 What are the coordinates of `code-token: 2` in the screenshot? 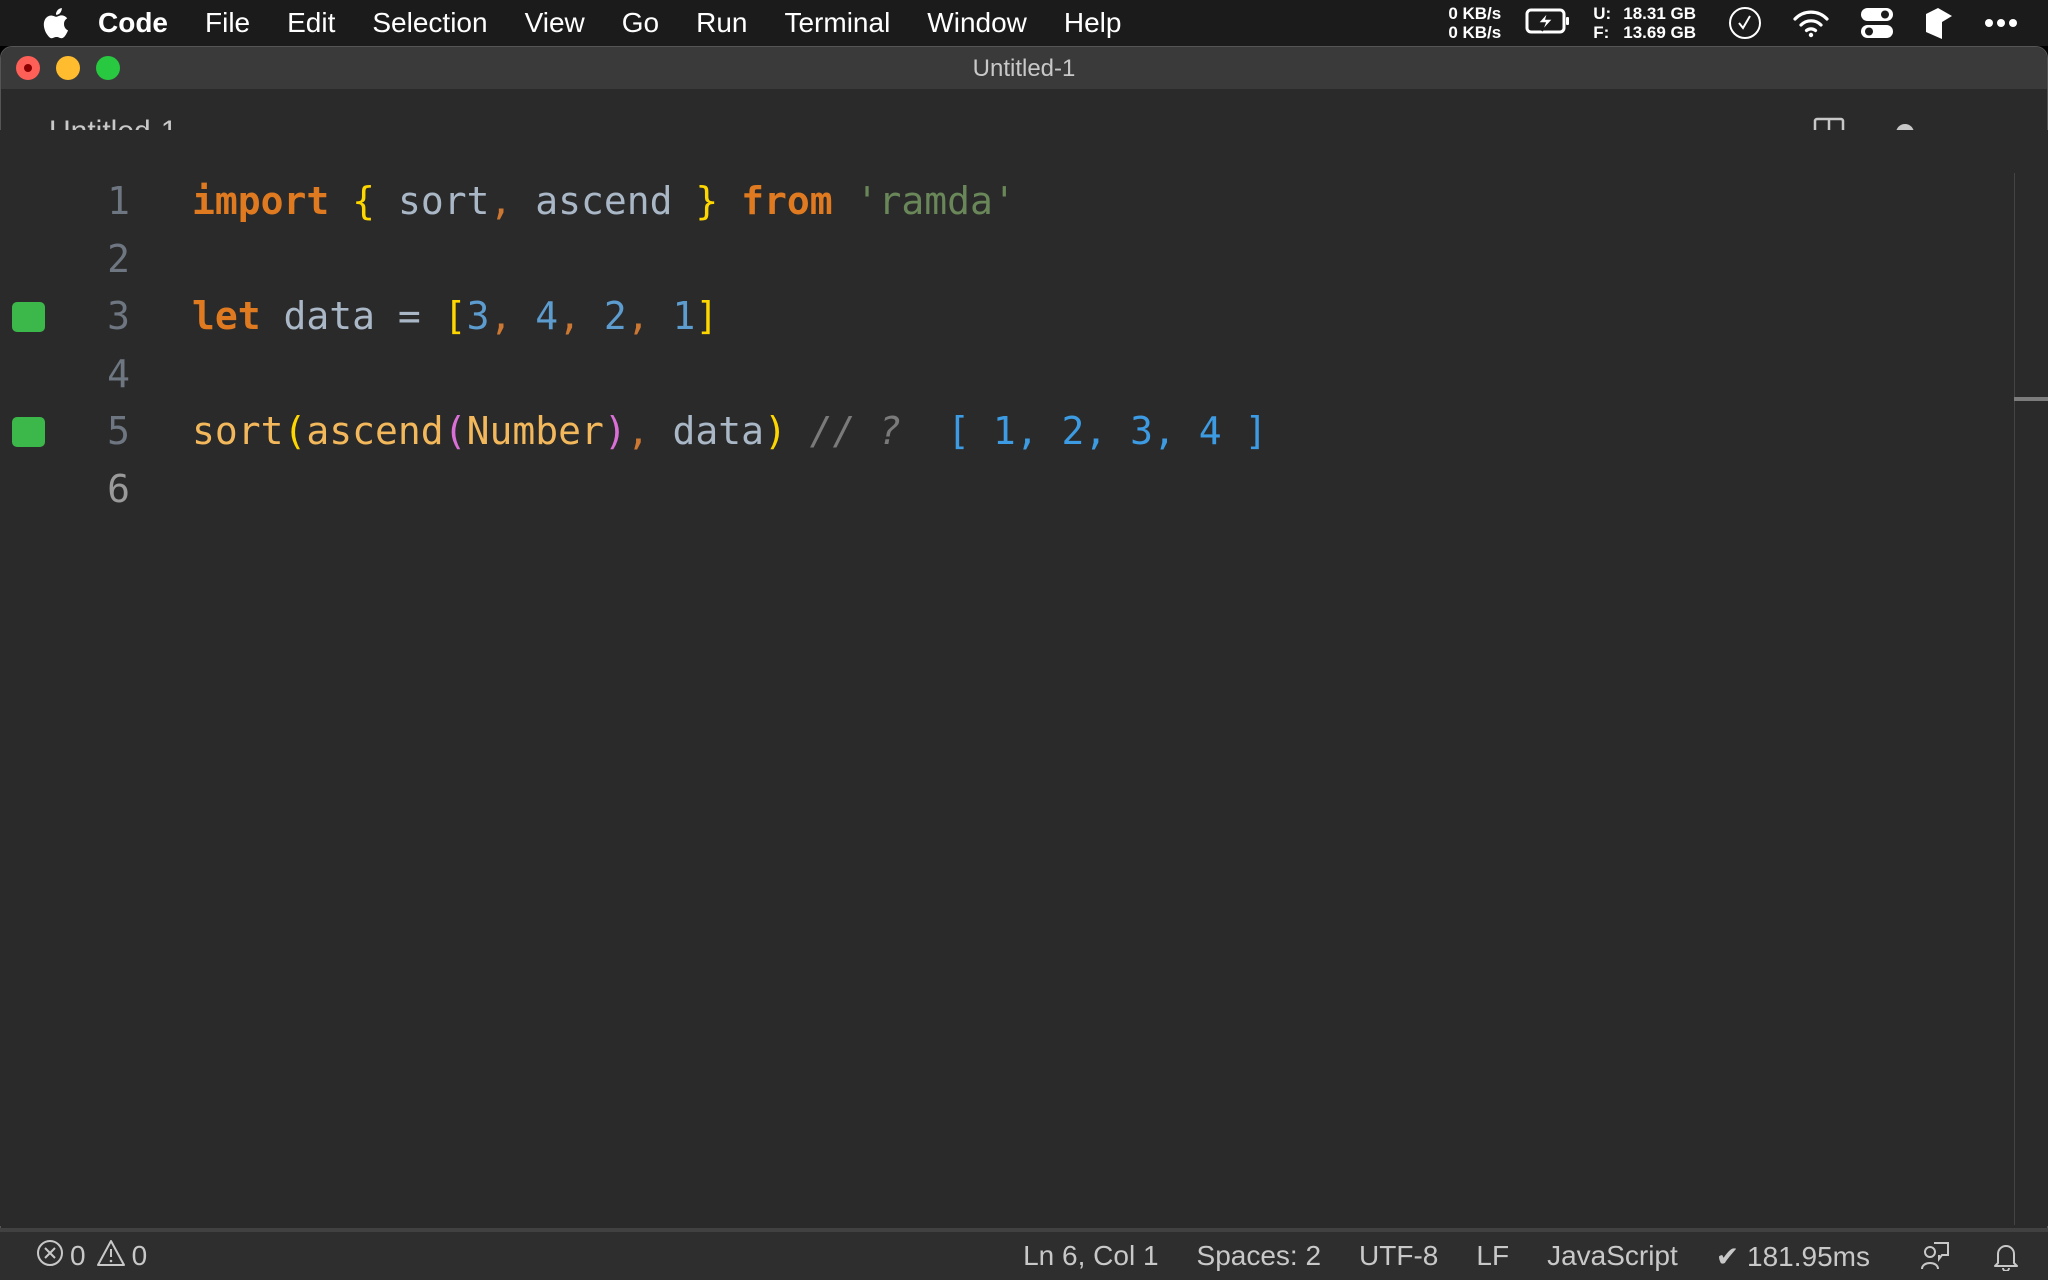 It's located at (604, 316).